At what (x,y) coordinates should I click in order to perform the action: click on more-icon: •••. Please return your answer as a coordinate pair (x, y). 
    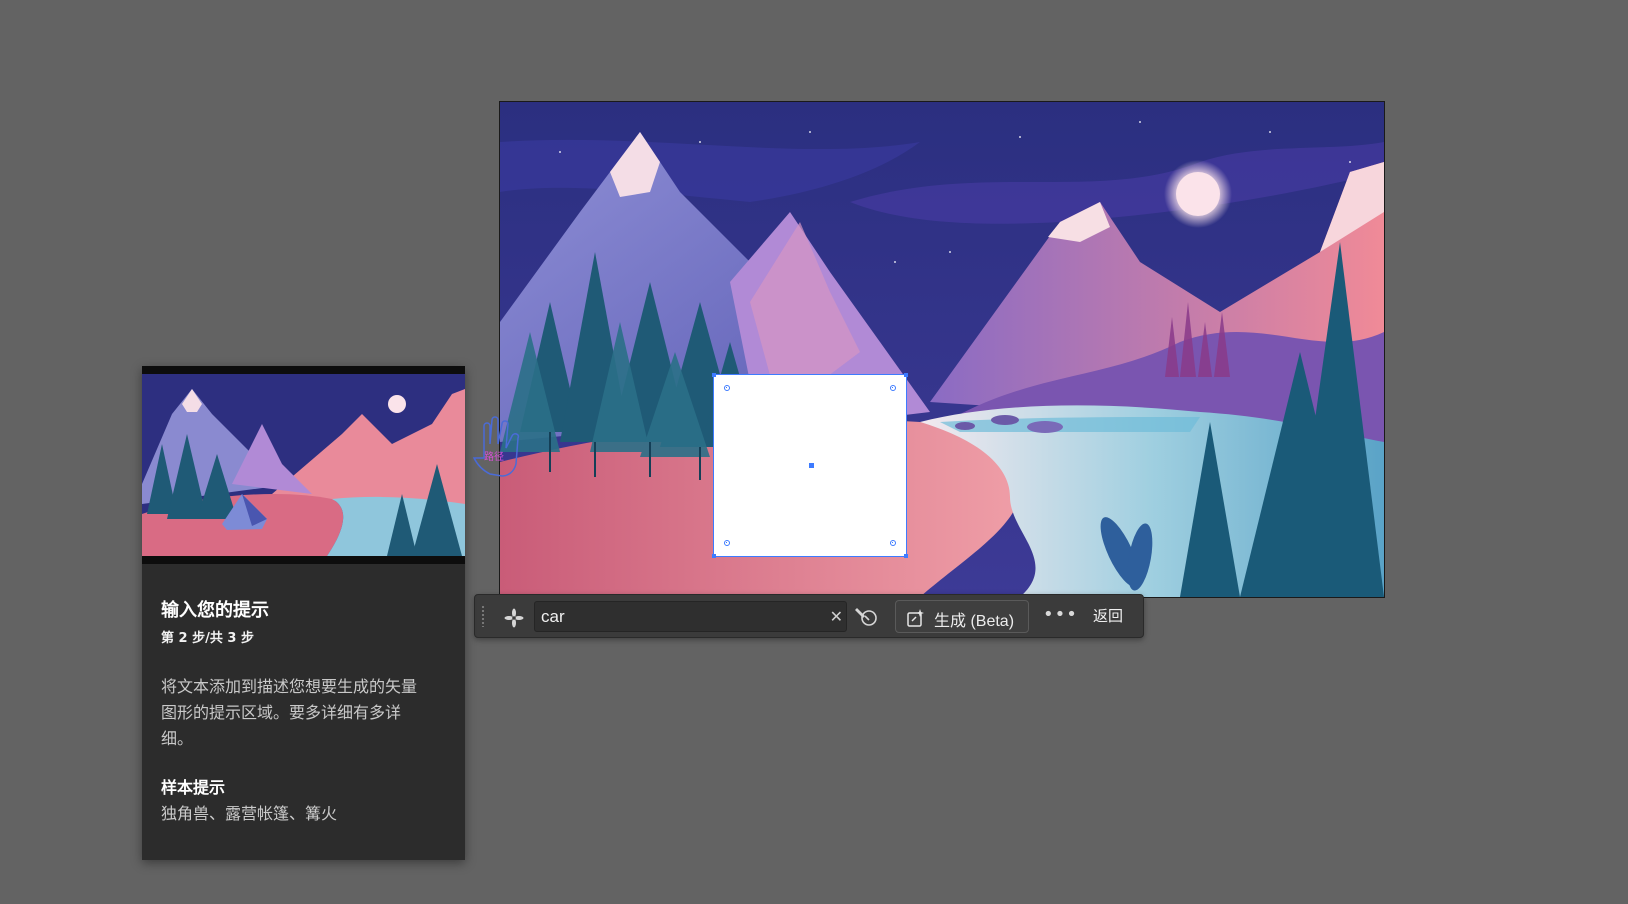
    Looking at the image, I should click on (1060, 616).